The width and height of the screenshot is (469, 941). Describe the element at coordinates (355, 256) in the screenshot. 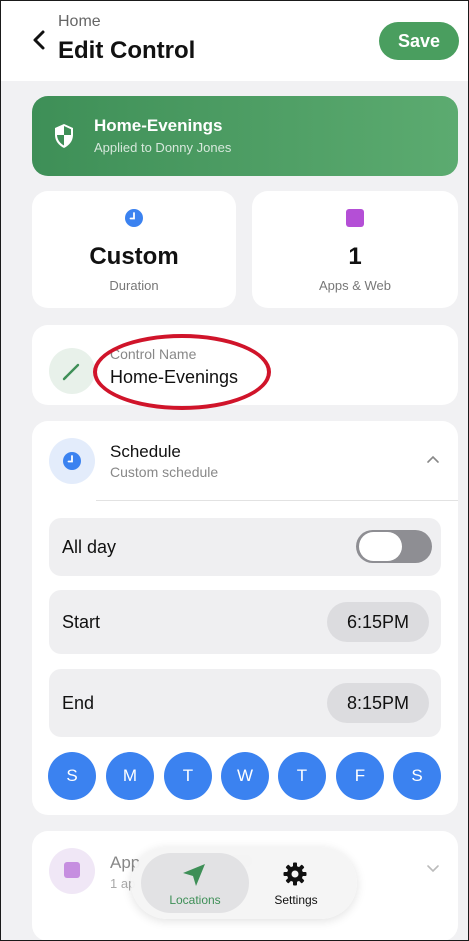

I see `apps-web-count: 1` at that location.